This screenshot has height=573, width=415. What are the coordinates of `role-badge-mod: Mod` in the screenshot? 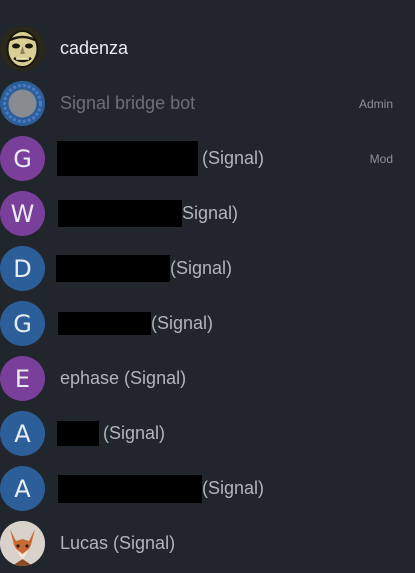 It's located at (381, 158).